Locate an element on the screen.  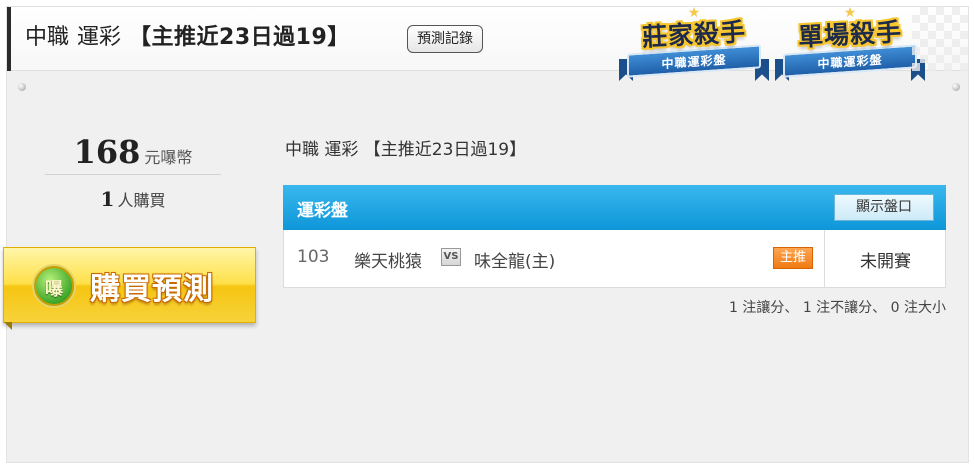
header-accent-bar is located at coordinates (9, 39).